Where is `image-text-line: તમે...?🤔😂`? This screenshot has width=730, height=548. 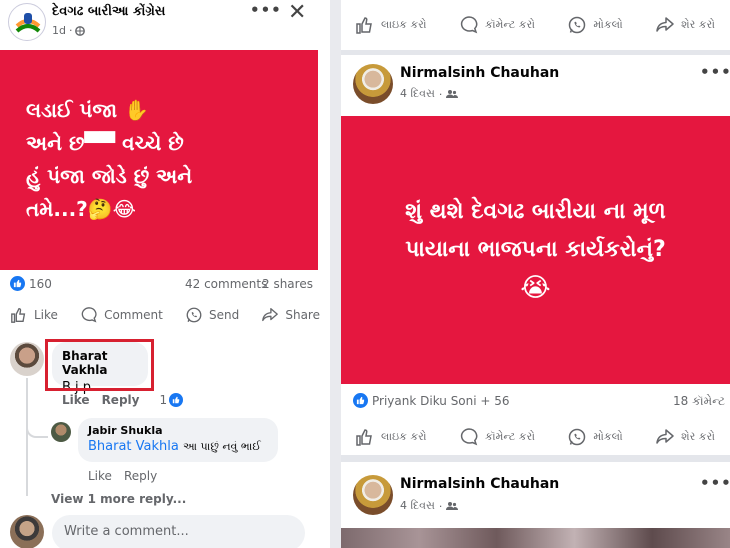 image-text-line: તમે...?🤔😂 is located at coordinates (81, 209).